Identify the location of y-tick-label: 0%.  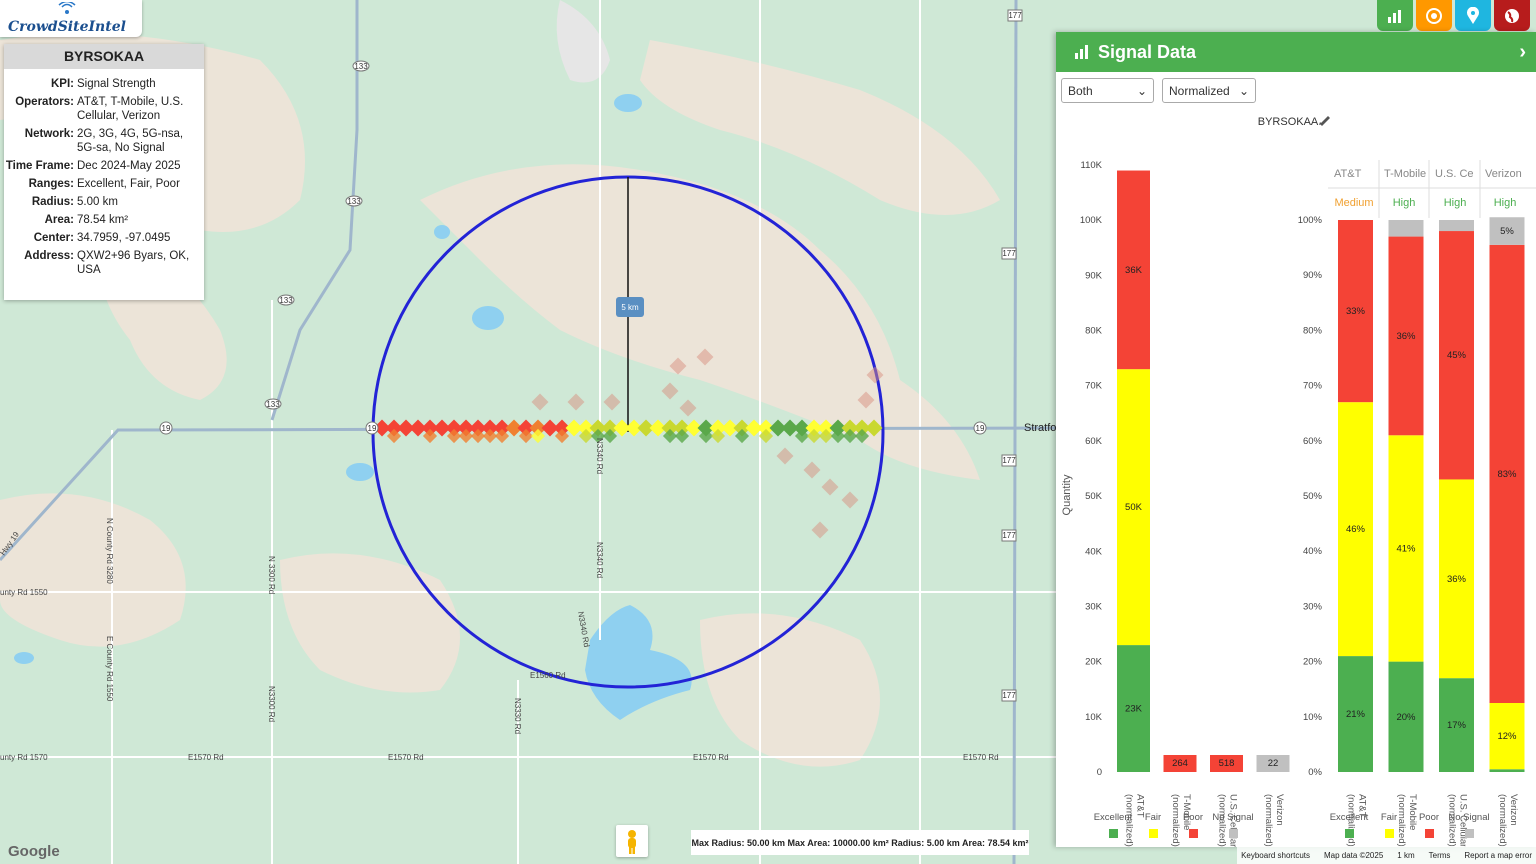
(1315, 772).